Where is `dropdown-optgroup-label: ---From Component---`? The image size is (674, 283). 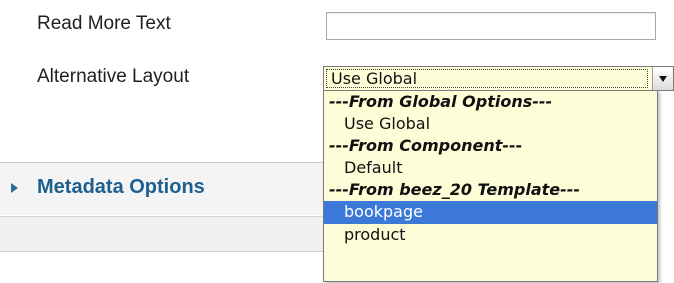 dropdown-optgroup-label: ---From Component--- is located at coordinates (426, 146).